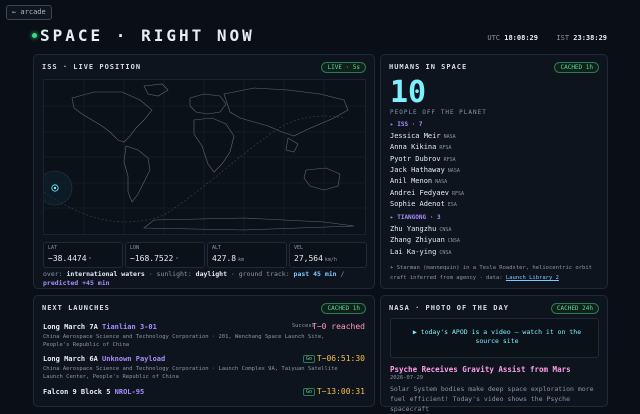 The height and width of the screenshot is (414, 640). I want to click on crew-member: Zhu Yangzhu CNSA, so click(421, 229).